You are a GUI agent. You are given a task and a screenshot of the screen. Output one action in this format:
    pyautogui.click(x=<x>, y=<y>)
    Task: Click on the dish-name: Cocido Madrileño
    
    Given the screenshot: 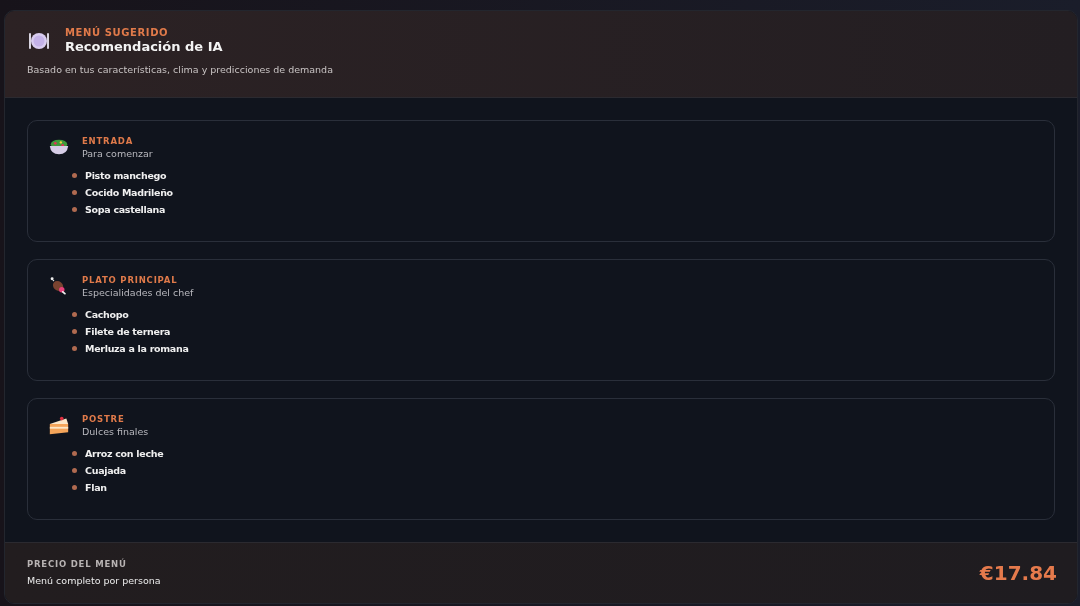 What is the action you would take?
    pyautogui.click(x=129, y=192)
    